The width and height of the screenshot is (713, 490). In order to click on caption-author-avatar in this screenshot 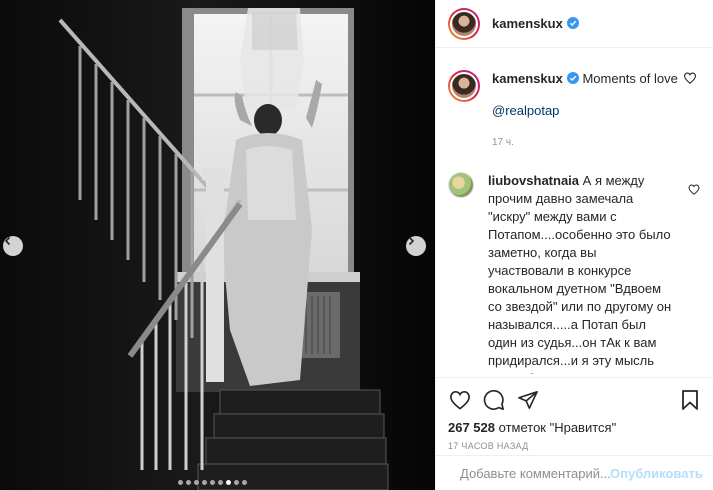, I will do `click(464, 86)`.